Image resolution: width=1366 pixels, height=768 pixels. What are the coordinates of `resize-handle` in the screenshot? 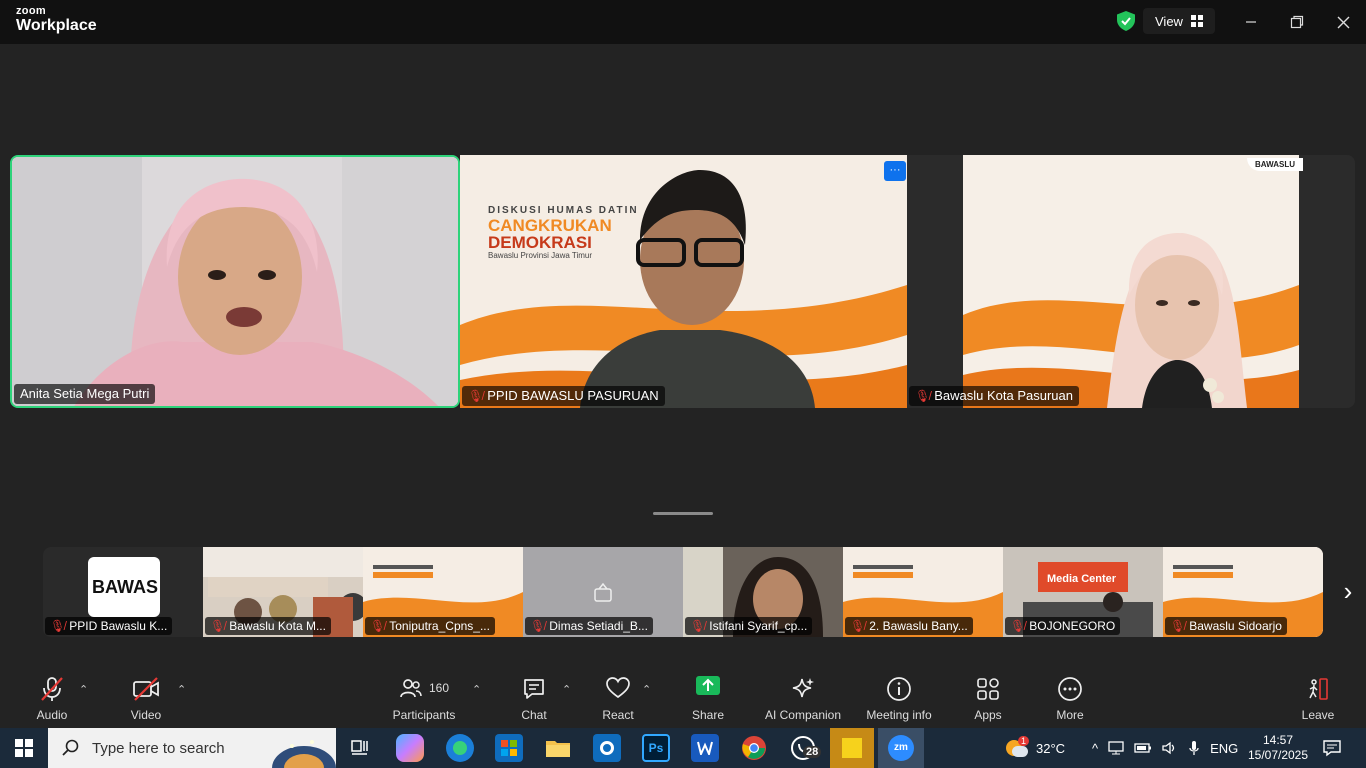 It's located at (683, 513).